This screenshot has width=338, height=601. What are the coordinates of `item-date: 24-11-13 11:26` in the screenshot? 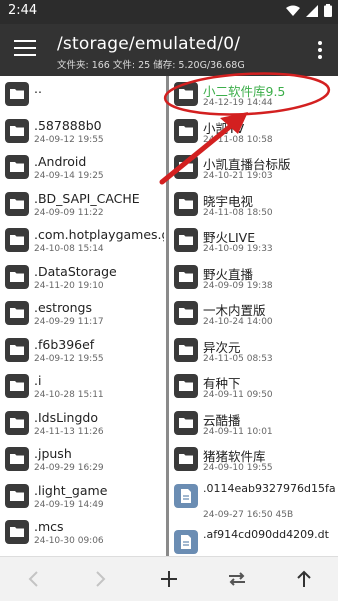 It's located at (69, 431).